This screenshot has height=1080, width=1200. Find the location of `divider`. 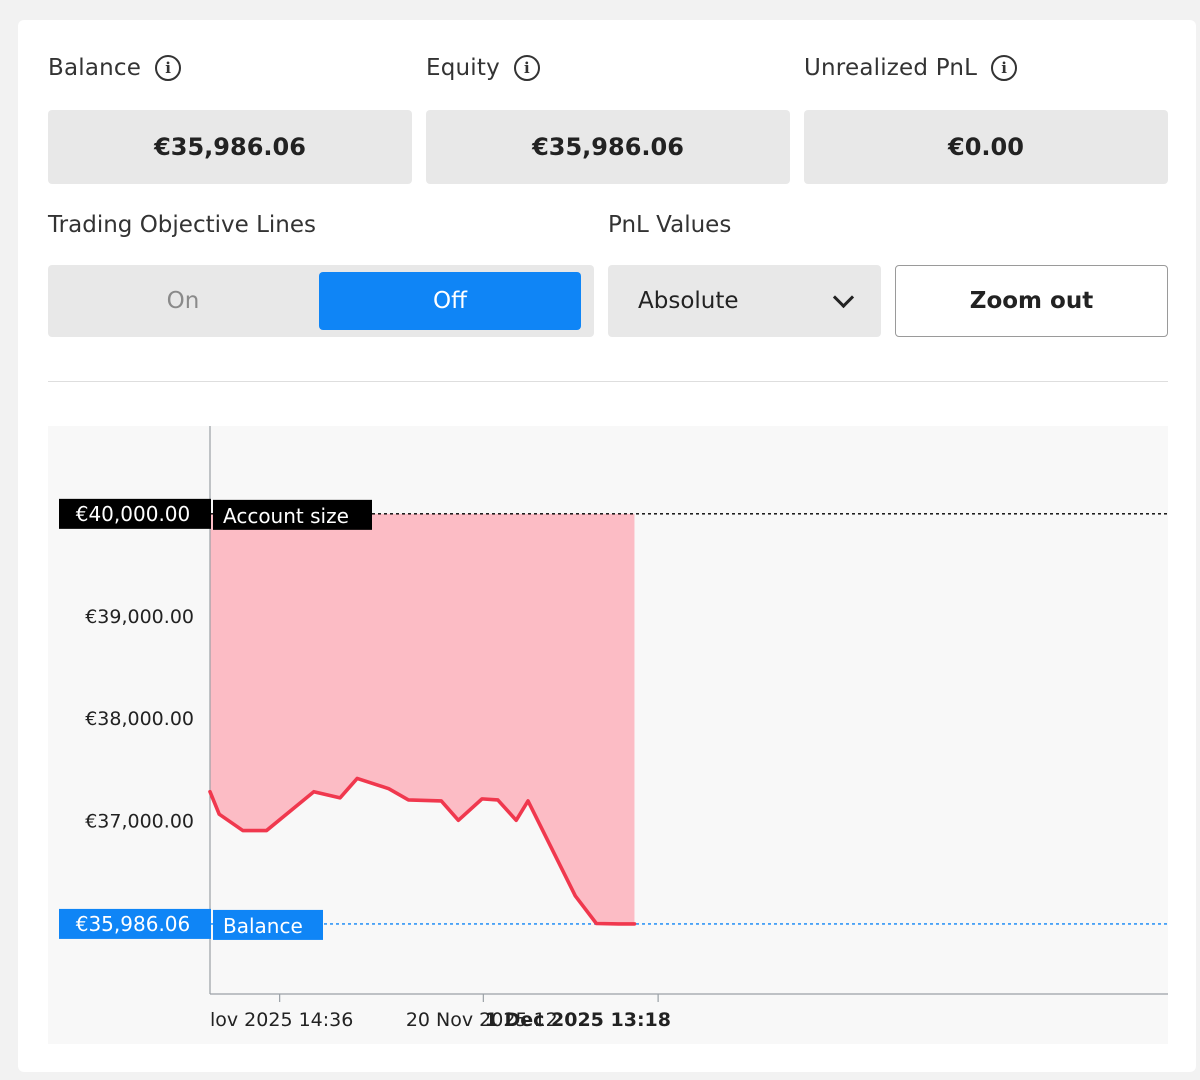

divider is located at coordinates (608, 381).